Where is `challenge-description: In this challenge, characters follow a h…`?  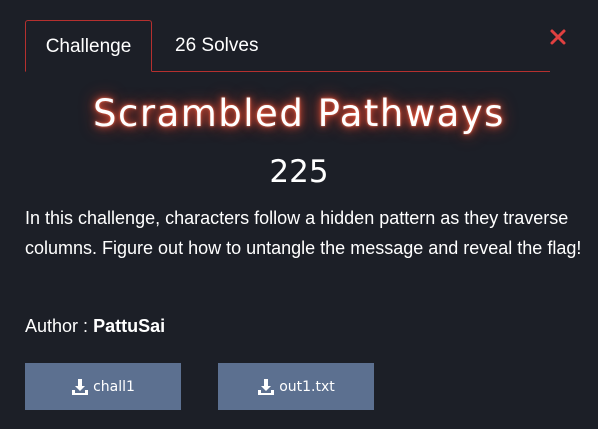
challenge-description: In this challenge, characters follow a h… is located at coordinates (303, 233).